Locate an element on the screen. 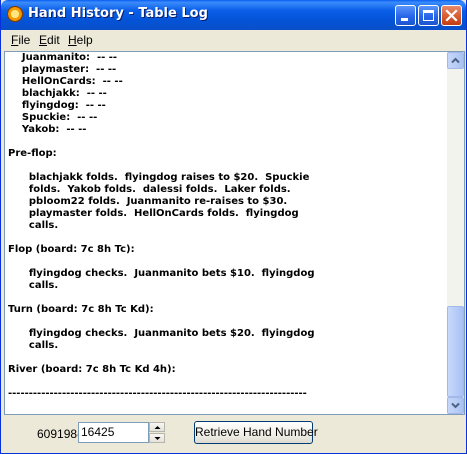 The height and width of the screenshot is (454, 467). vertical-scrollbar is located at coordinates (455, 233).